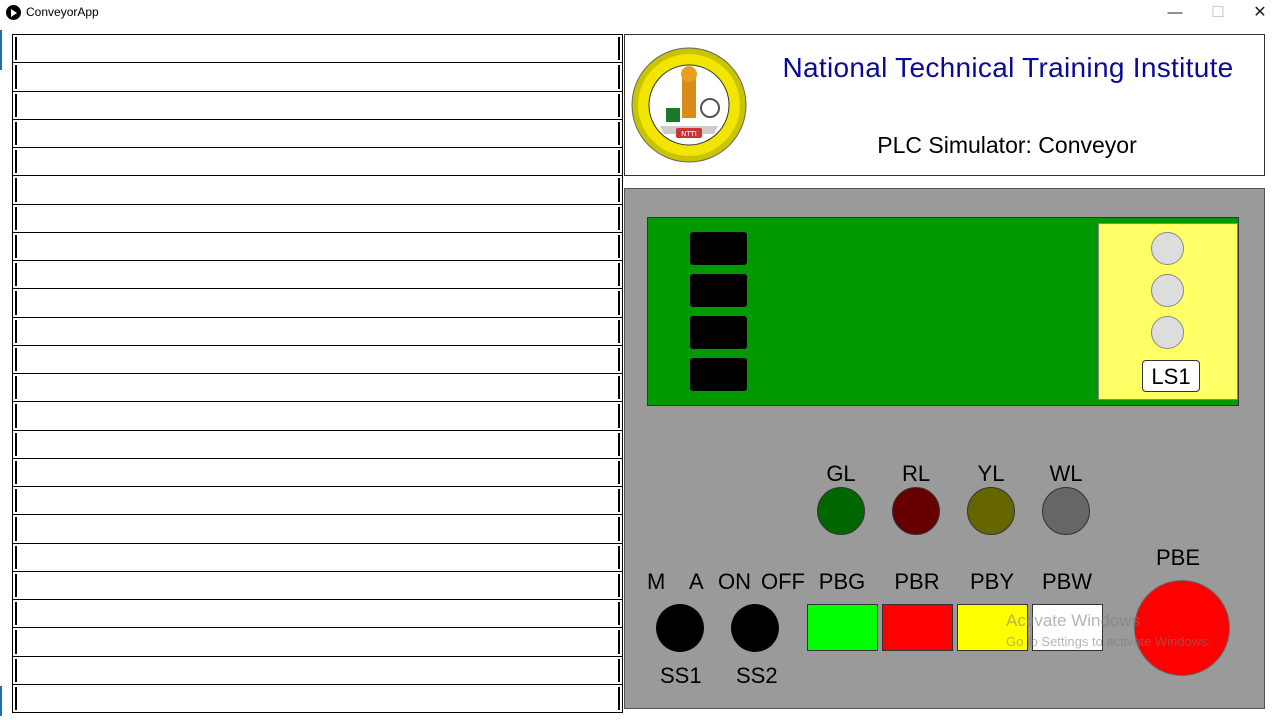 The width and height of the screenshot is (1280, 720). What do you see at coordinates (1218, 13) in the screenshot?
I see `maximize-button: ☐` at bounding box center [1218, 13].